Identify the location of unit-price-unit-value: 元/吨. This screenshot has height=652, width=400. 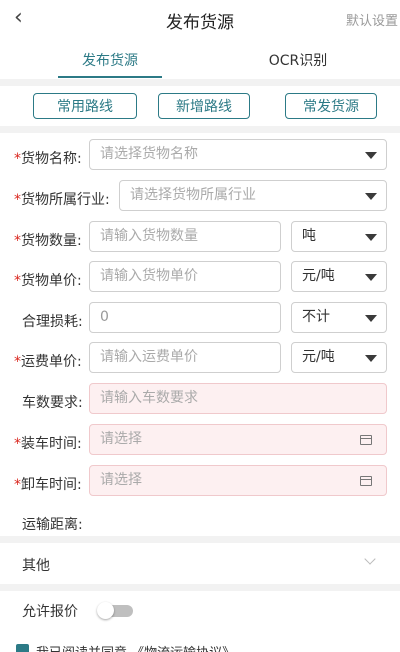
(318, 276).